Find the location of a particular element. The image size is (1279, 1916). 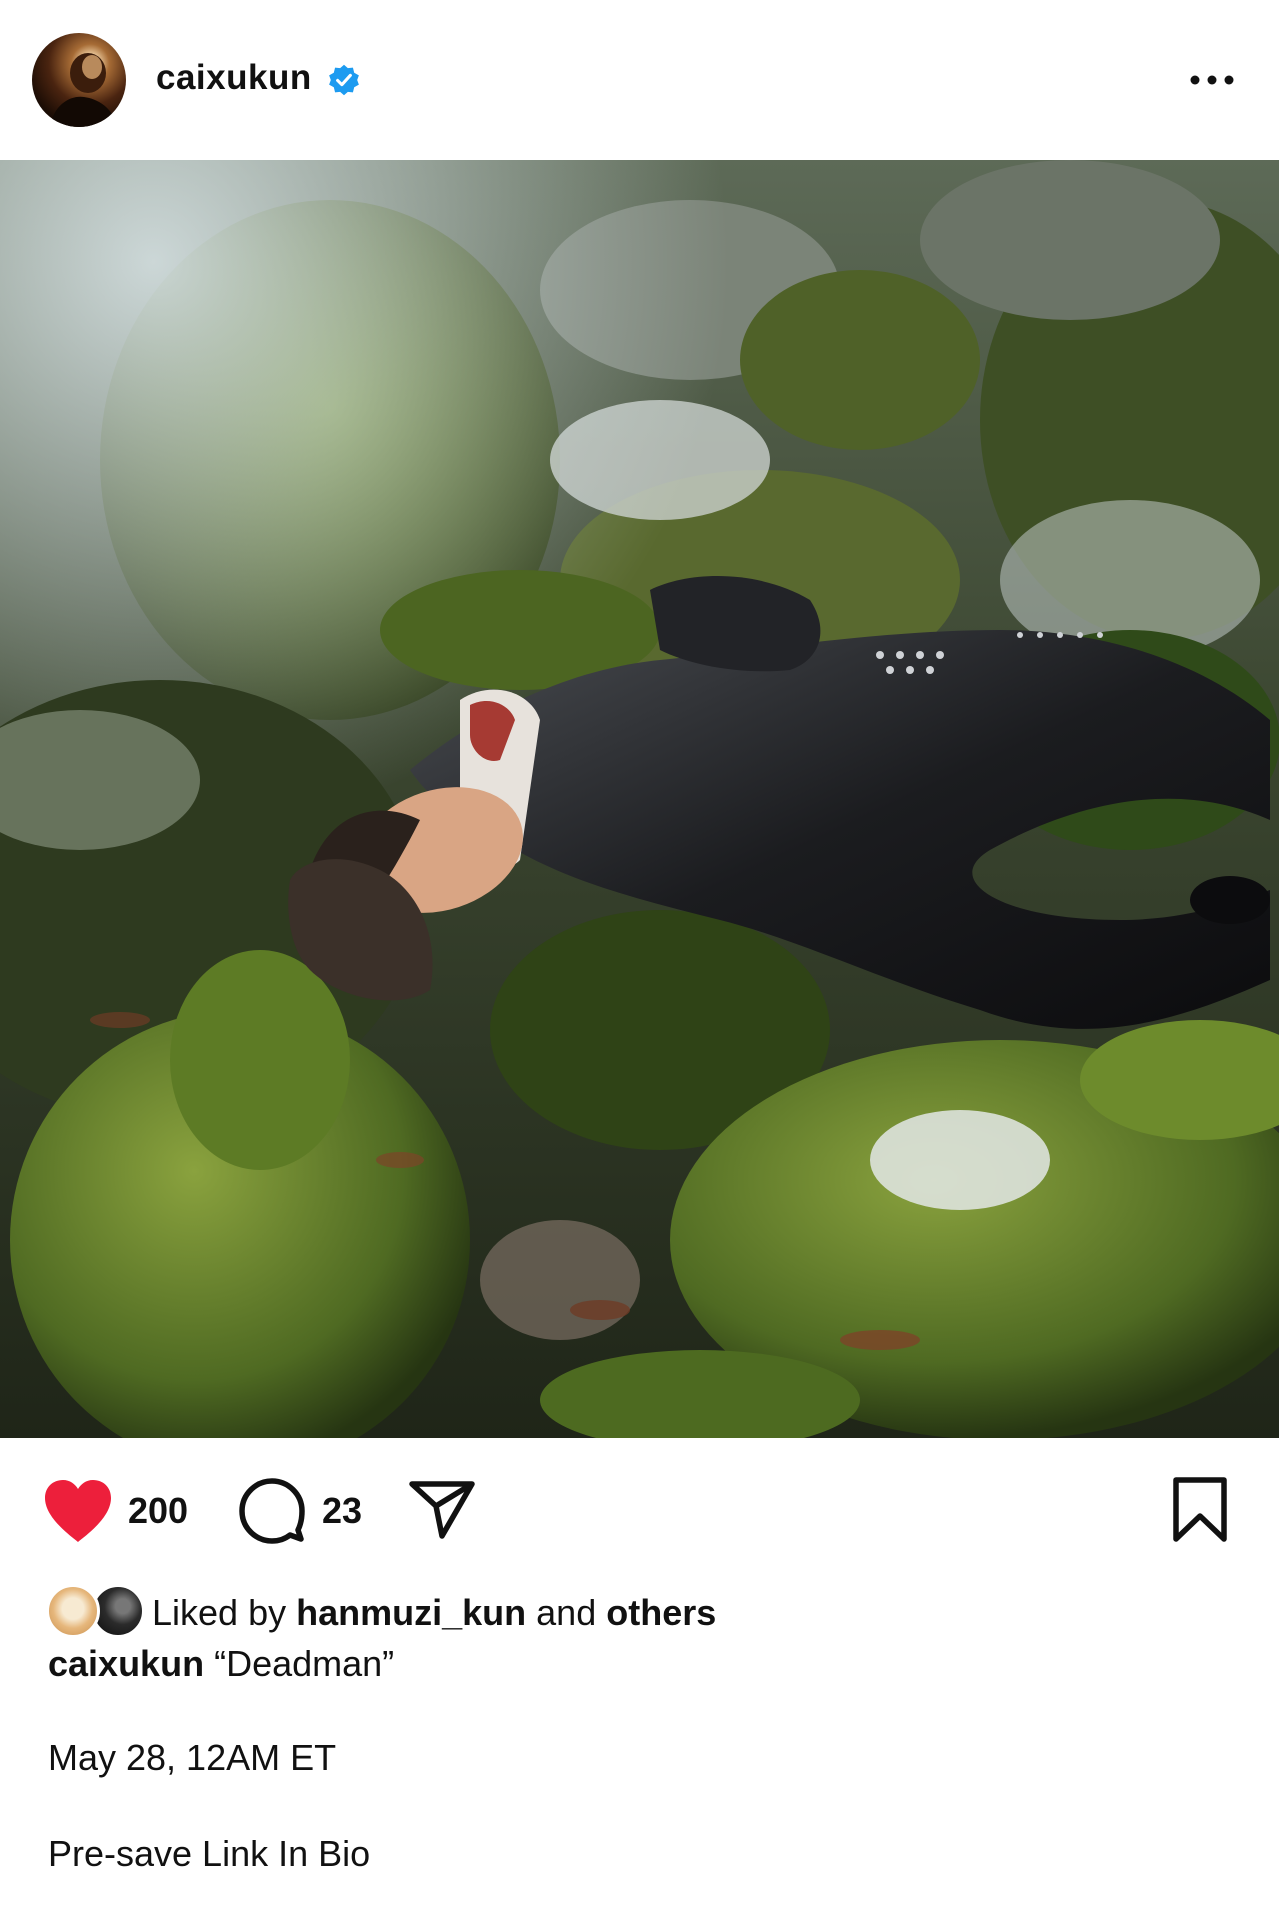

caption-date-line: May 28, 12AM ET is located at coordinates (192, 1757).